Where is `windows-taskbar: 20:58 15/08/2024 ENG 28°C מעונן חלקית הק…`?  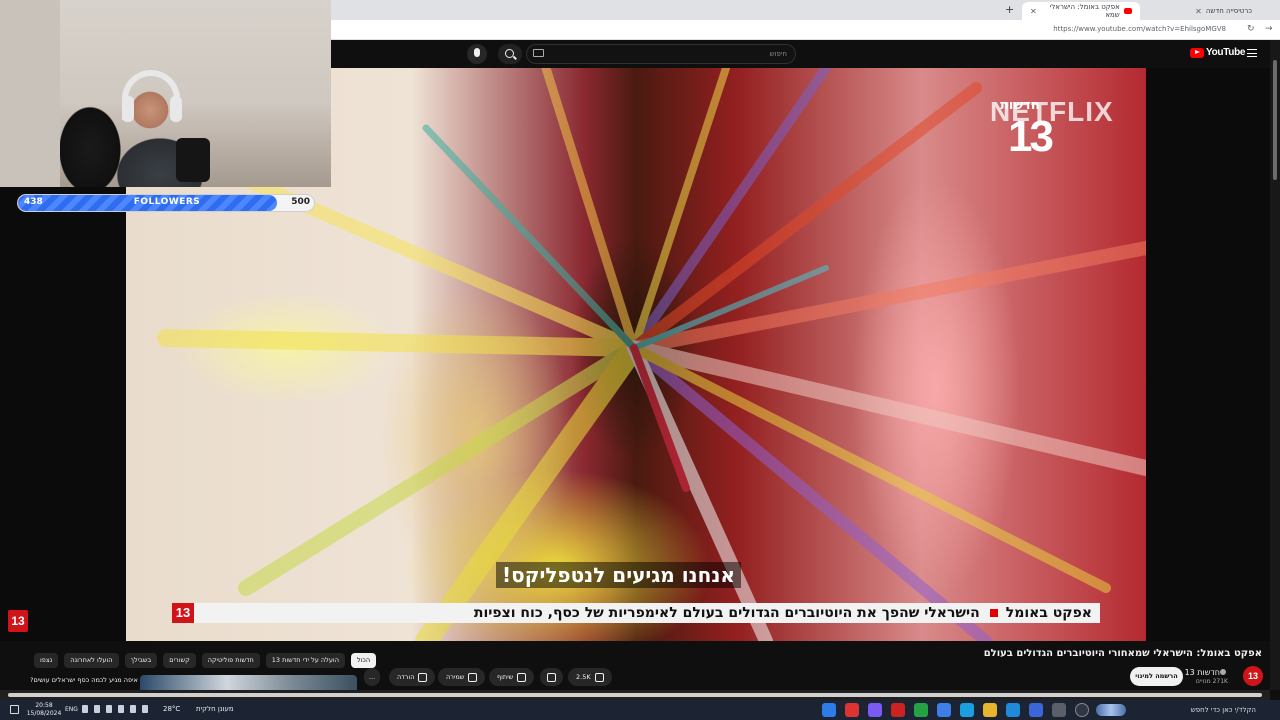
windows-taskbar: 20:58 15/08/2024 ENG 28°C מעונן חלקית הק… is located at coordinates (640, 710).